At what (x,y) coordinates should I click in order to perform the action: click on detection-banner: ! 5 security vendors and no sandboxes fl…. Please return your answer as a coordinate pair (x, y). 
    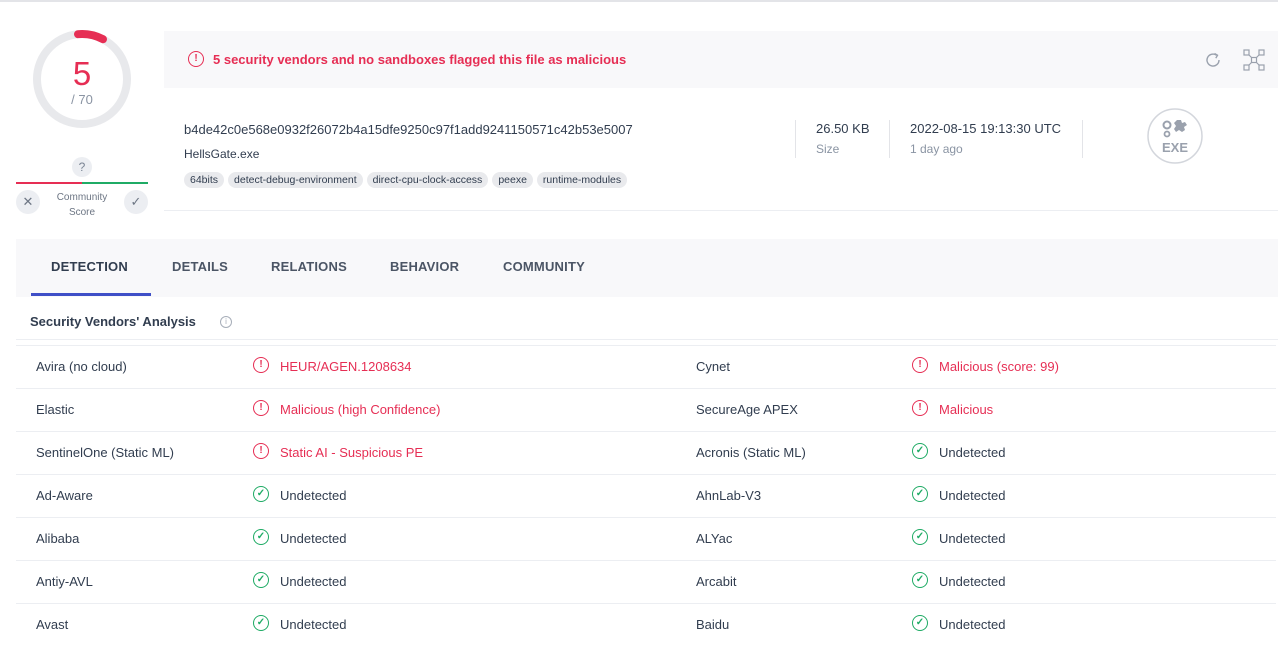
    Looking at the image, I should click on (721, 59).